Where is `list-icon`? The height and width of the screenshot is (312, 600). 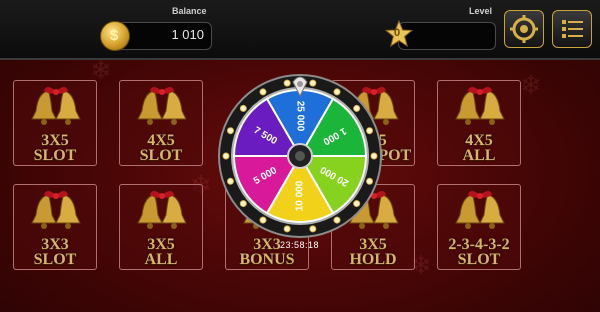 list-icon is located at coordinates (572, 29).